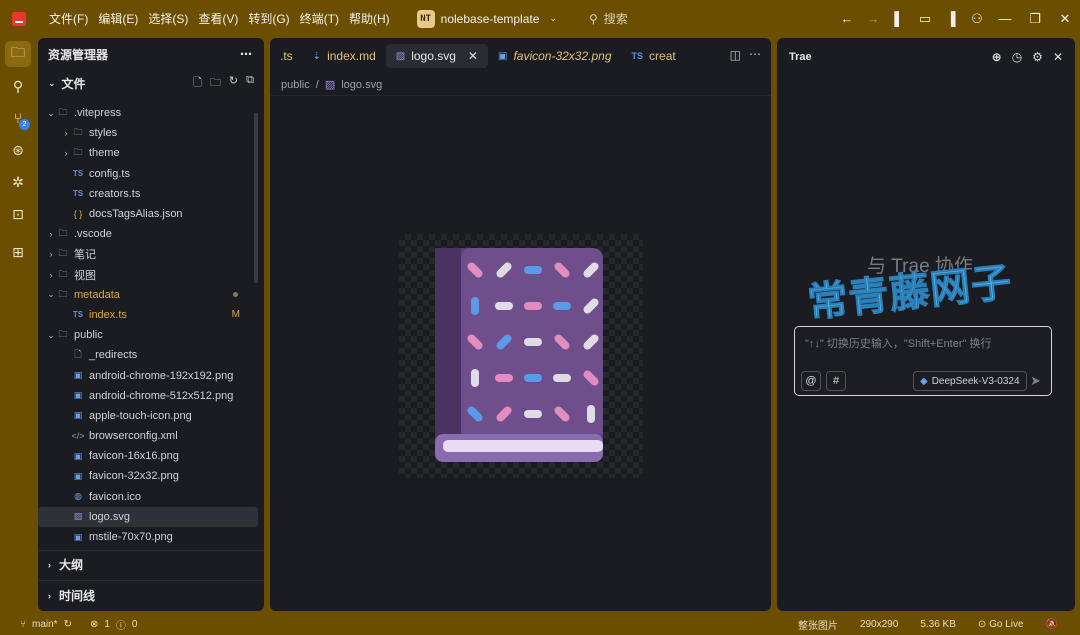 The image size is (1080, 635). I want to click on outline-section-header: › 大纲, so click(151, 564).